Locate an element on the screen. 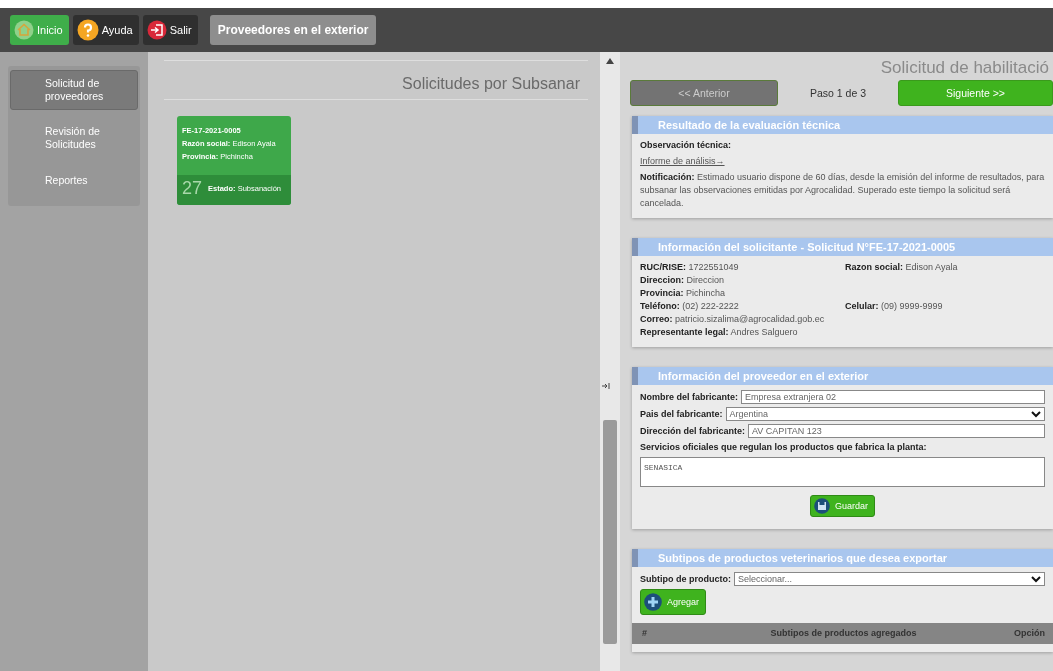 The image size is (1053, 671). notification-text: Notificación: Estimado usuario dispone de 60 días, desde la emisión del informe de resultados, para subsanar las observaciones emitidas por Agrocalidad. Superado este tiempo la solicitud será cancelada. is located at coordinates (842, 190).